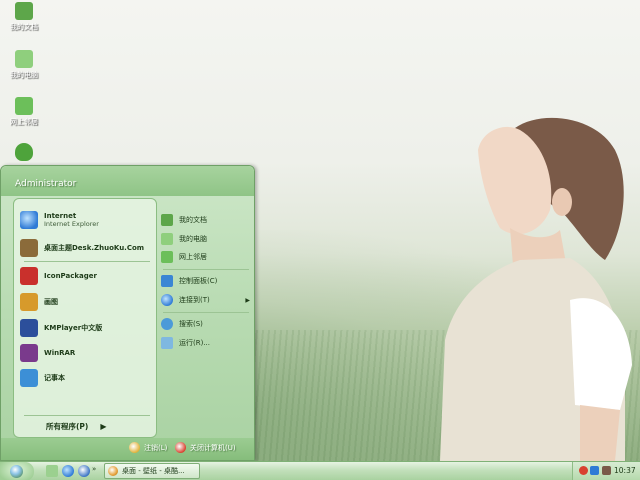 Image resolution: width=640 pixels, height=480 pixels. What do you see at coordinates (193, 239) in the screenshot?
I see `places-item-label: 我的电脑` at bounding box center [193, 239].